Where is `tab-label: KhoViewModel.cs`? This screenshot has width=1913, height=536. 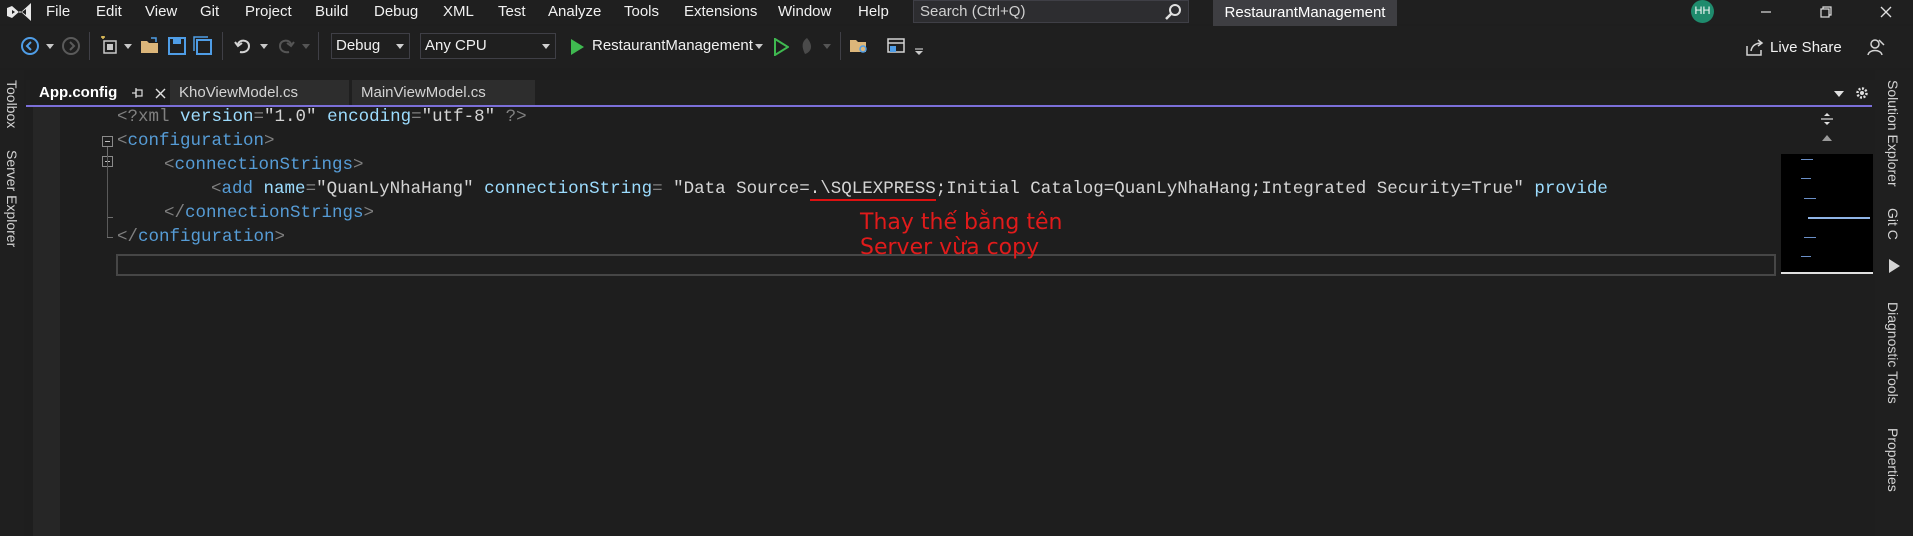
tab-label: KhoViewModel.cs is located at coordinates (238, 92).